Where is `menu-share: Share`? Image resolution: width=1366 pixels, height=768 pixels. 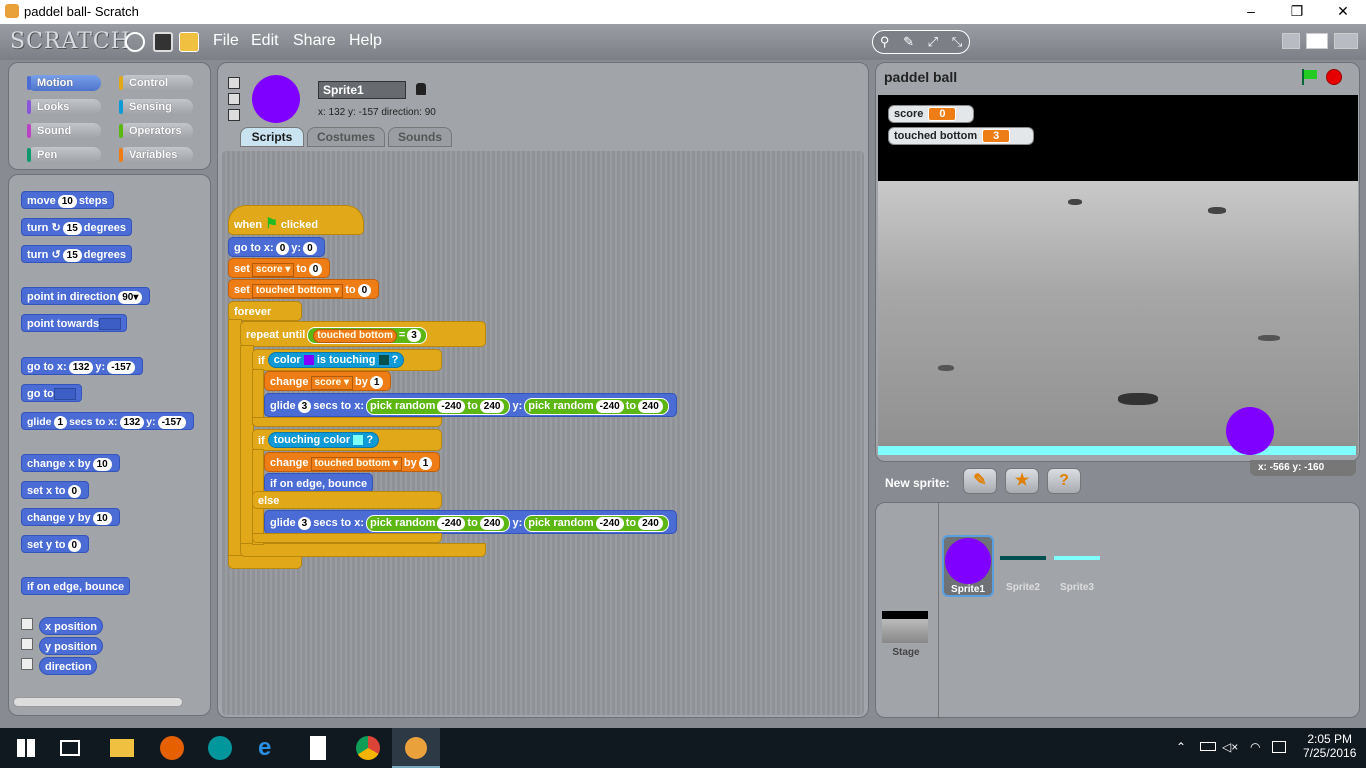 menu-share: Share is located at coordinates (314, 41).